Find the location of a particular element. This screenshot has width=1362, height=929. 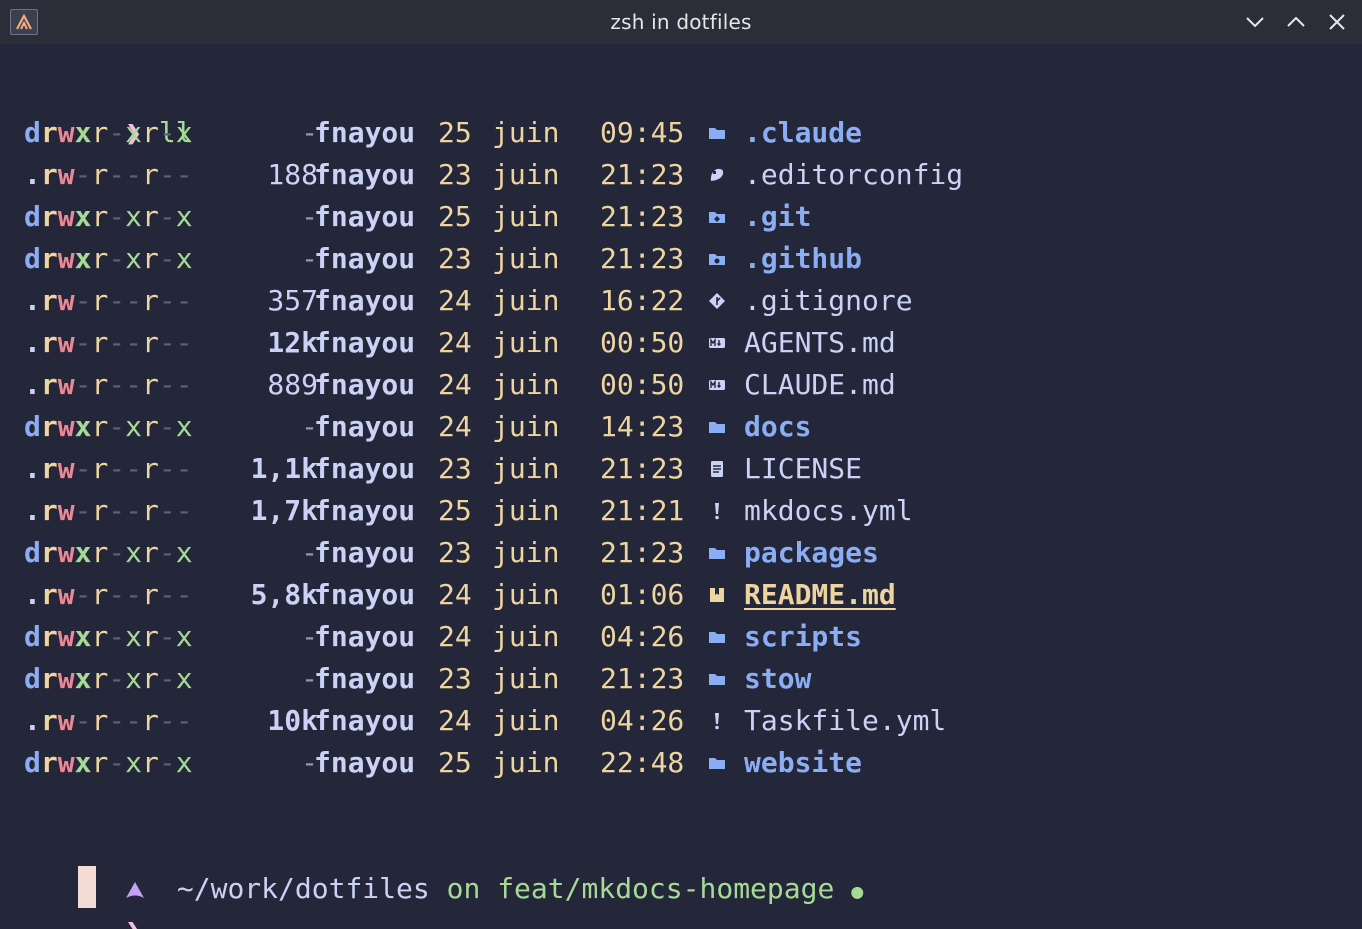

chevron-up-icon is located at coordinates (1296, 21).